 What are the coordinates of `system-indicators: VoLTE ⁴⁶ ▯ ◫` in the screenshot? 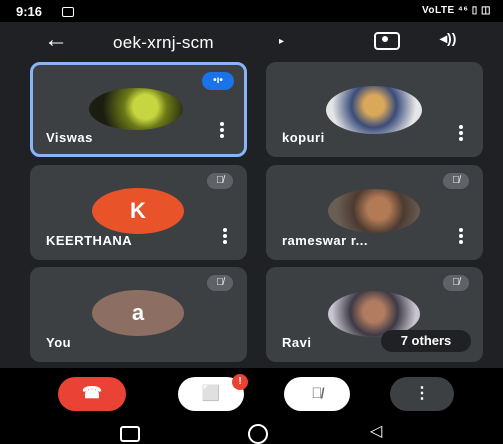 It's located at (456, 10).